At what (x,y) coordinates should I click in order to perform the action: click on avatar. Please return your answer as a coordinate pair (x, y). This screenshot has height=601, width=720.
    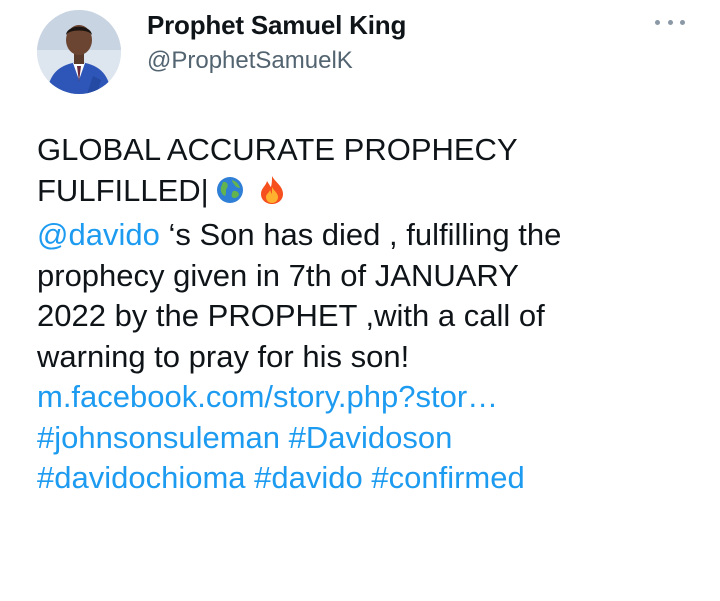
    Looking at the image, I should click on (79, 52).